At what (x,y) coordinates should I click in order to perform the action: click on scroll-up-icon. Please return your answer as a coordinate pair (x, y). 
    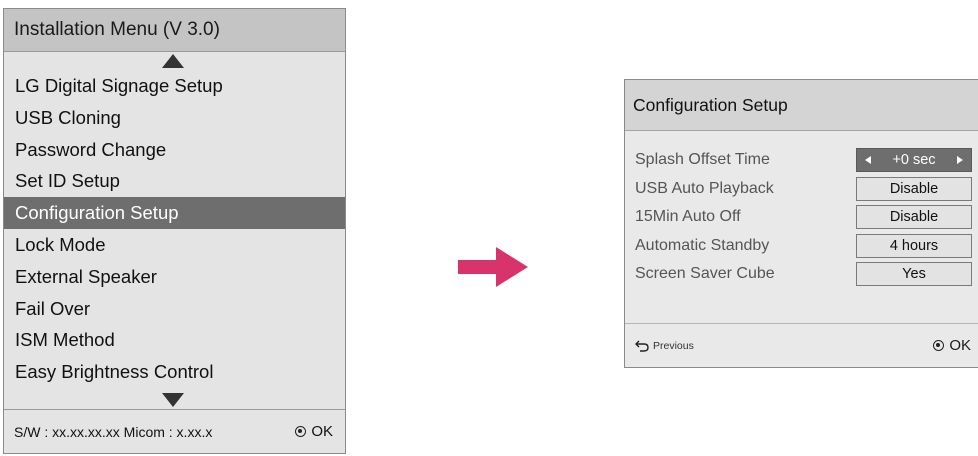
    Looking at the image, I should click on (173, 61).